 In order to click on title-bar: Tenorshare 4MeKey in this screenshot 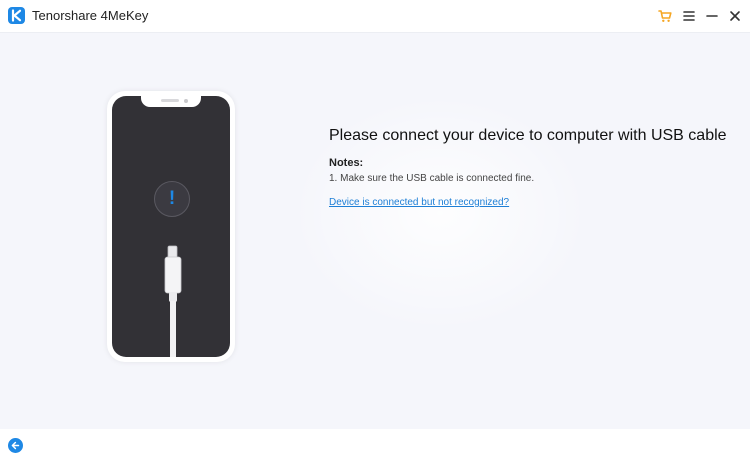, I will do `click(375, 16)`.